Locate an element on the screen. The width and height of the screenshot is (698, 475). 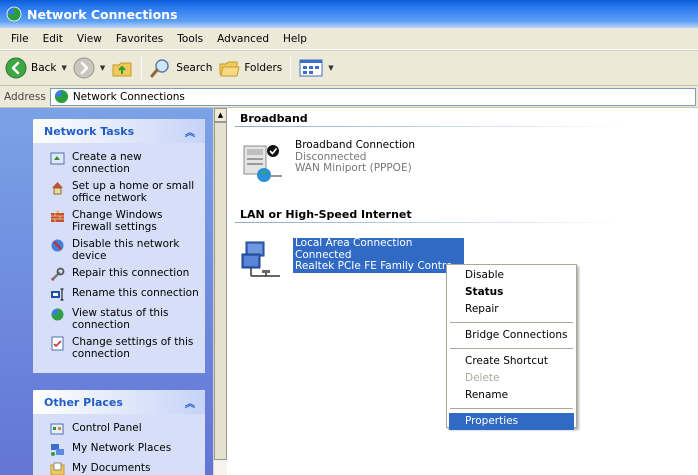
back-button: Back ▼ is located at coordinates (36, 68).